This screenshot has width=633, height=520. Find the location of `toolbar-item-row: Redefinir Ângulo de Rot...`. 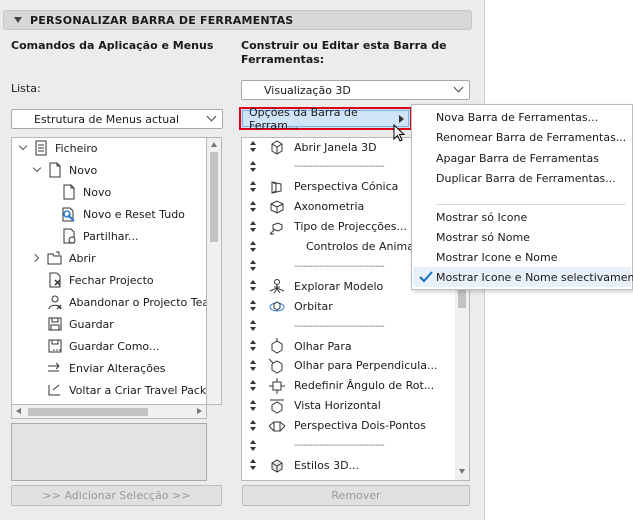

toolbar-item-row: Redefinir Ângulo de Rot... is located at coordinates (338, 386).